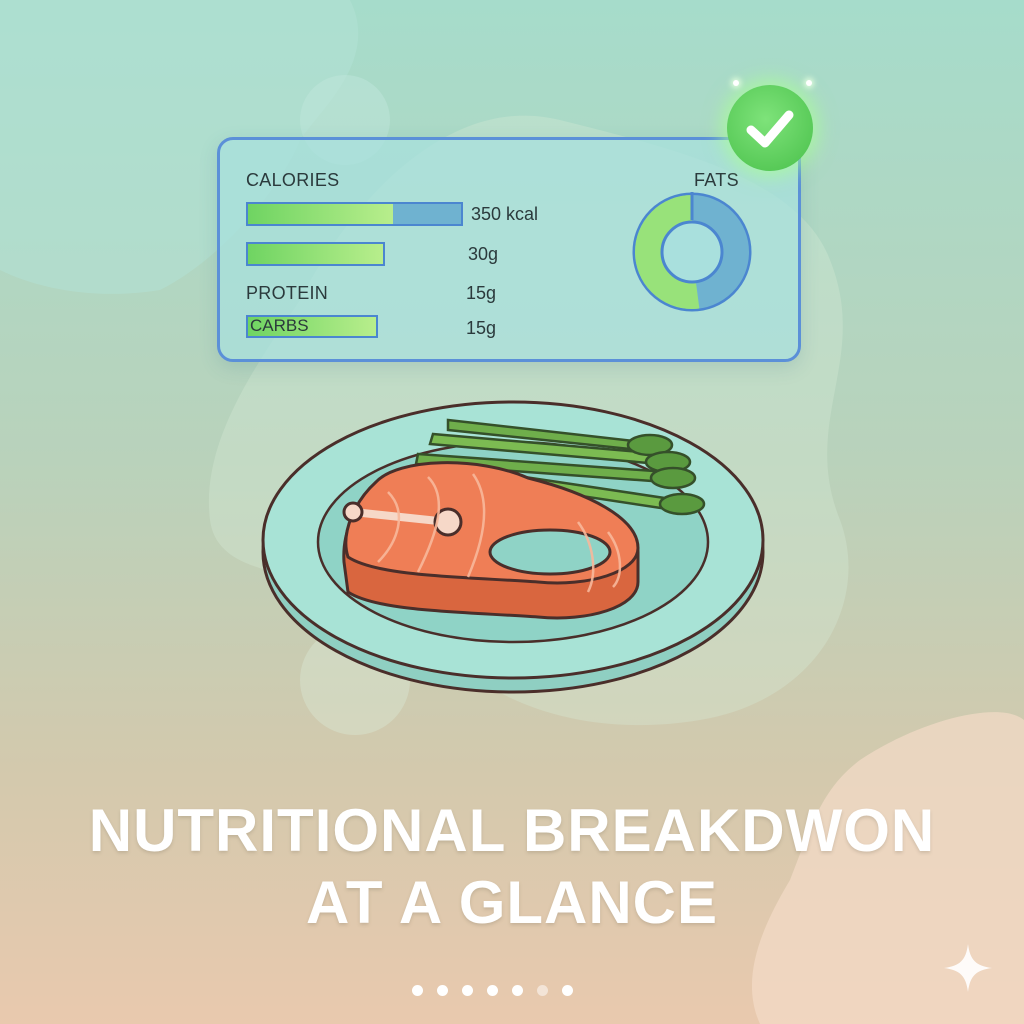  I want to click on calories-bar-fill, so click(320, 214).